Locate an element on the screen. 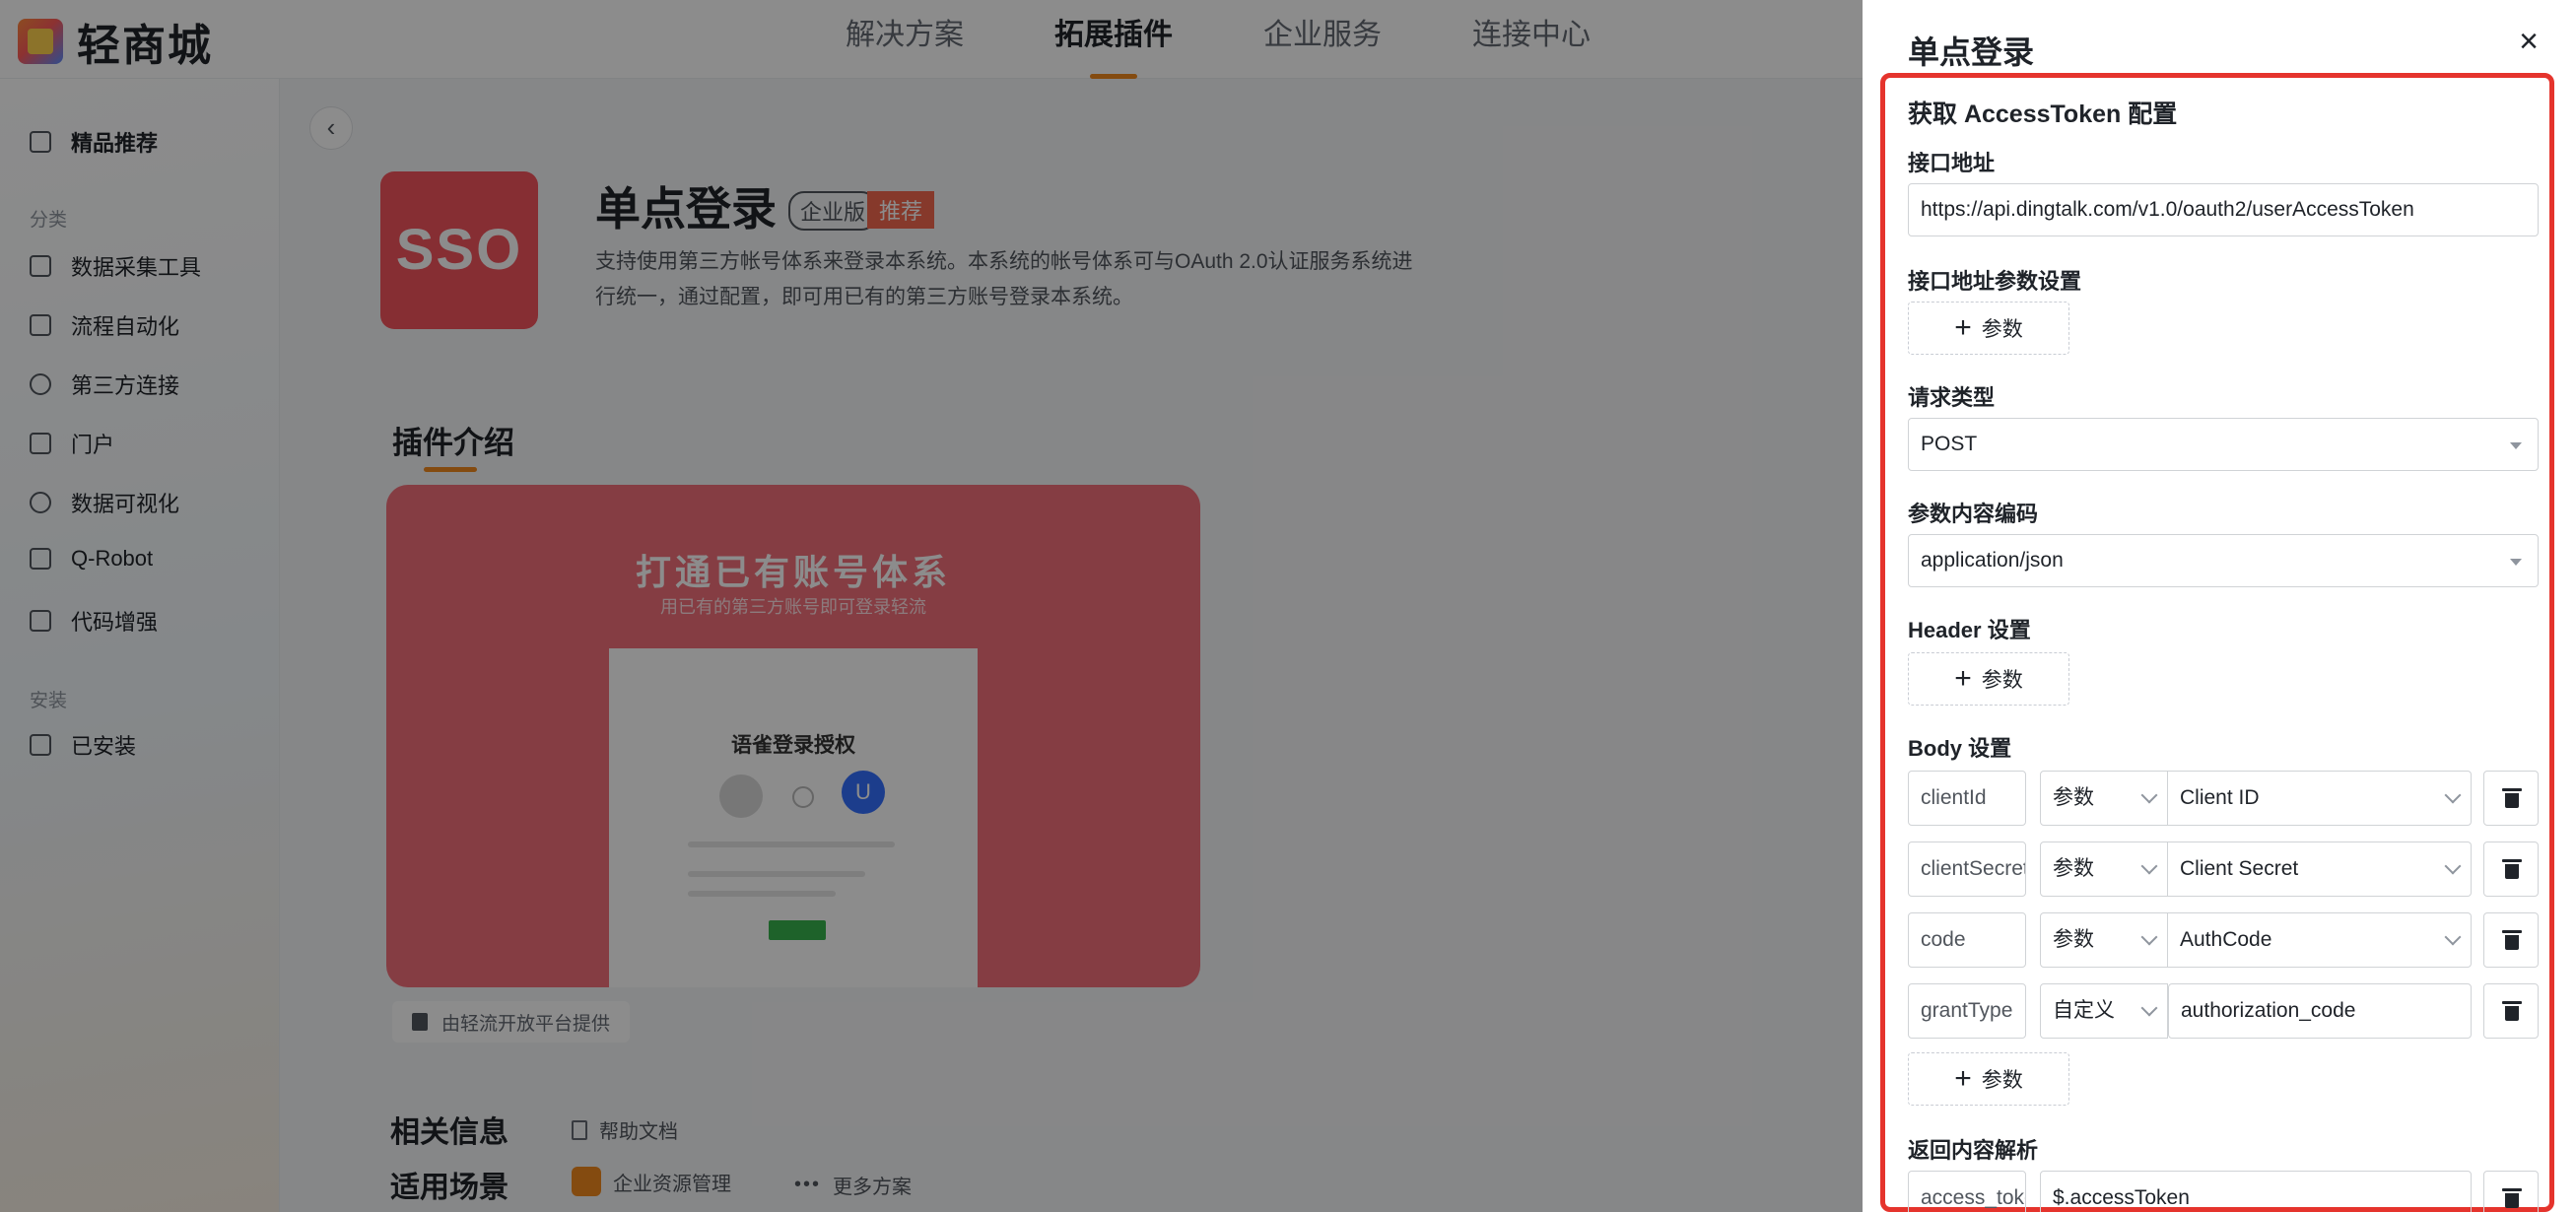  body-row: grantType 自定义 authorization_code is located at coordinates (2227, 1011).